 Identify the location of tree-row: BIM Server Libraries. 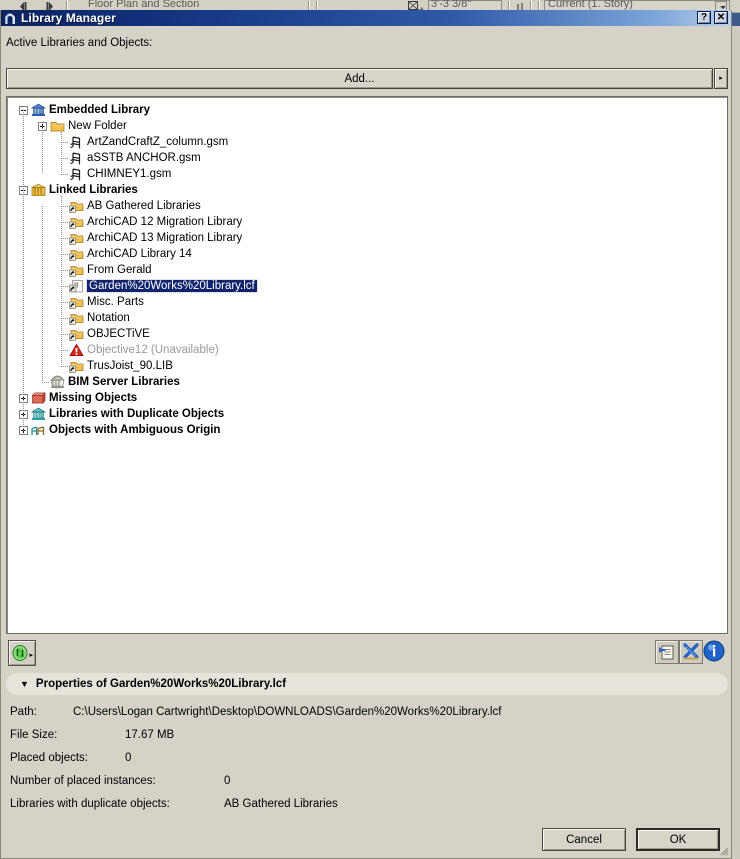
(367, 382).